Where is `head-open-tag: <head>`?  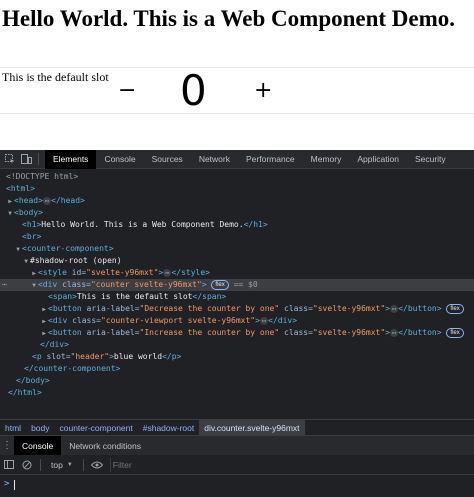
head-open-tag: <head> is located at coordinates (28, 200).